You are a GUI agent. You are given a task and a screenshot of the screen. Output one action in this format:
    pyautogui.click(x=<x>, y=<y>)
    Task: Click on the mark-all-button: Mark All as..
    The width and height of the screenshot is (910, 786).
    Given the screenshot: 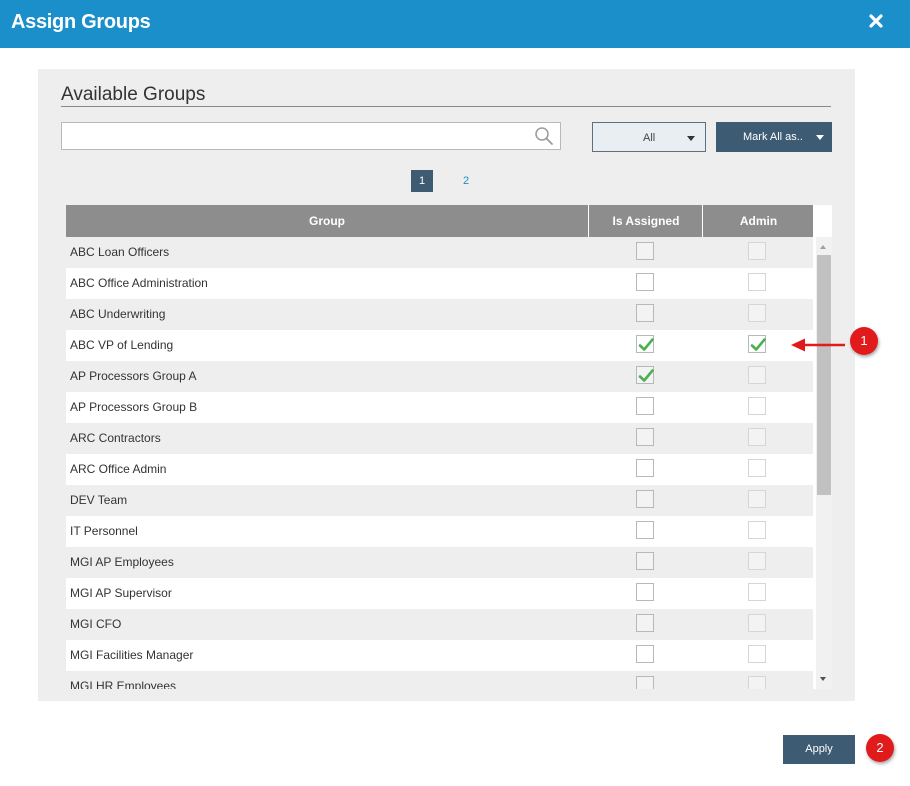 What is the action you would take?
    pyautogui.click(x=774, y=137)
    